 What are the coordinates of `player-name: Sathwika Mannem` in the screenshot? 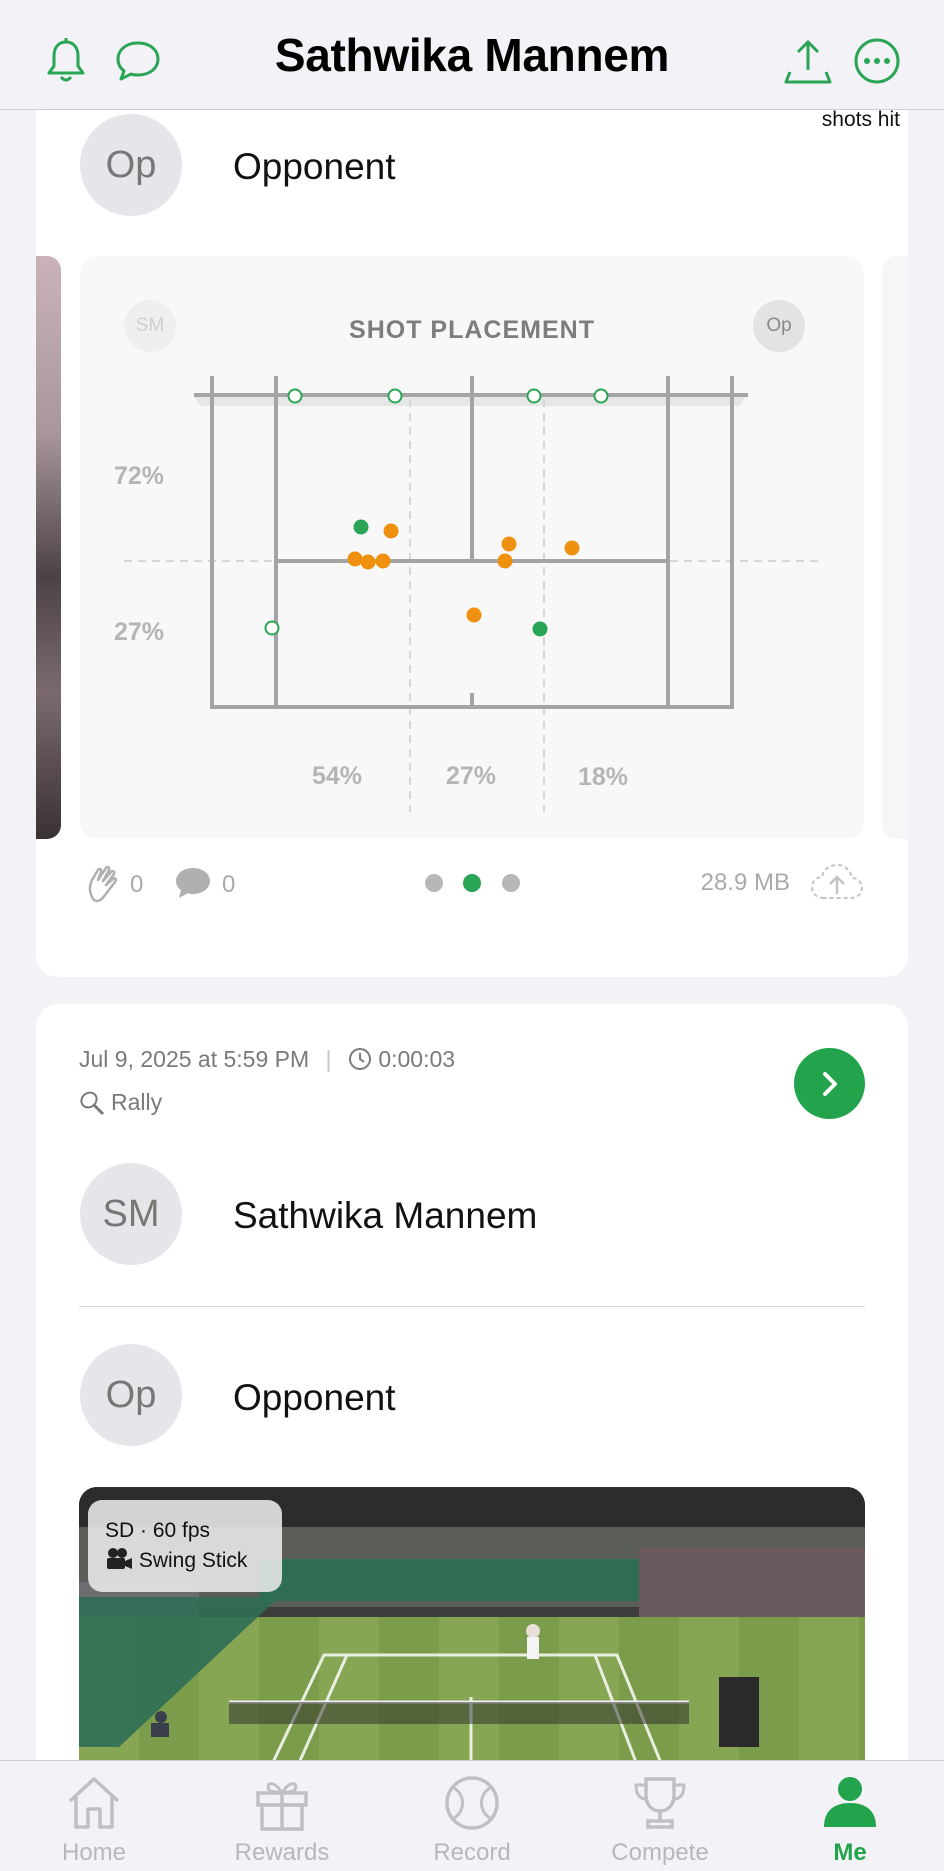 It's located at (385, 1215).